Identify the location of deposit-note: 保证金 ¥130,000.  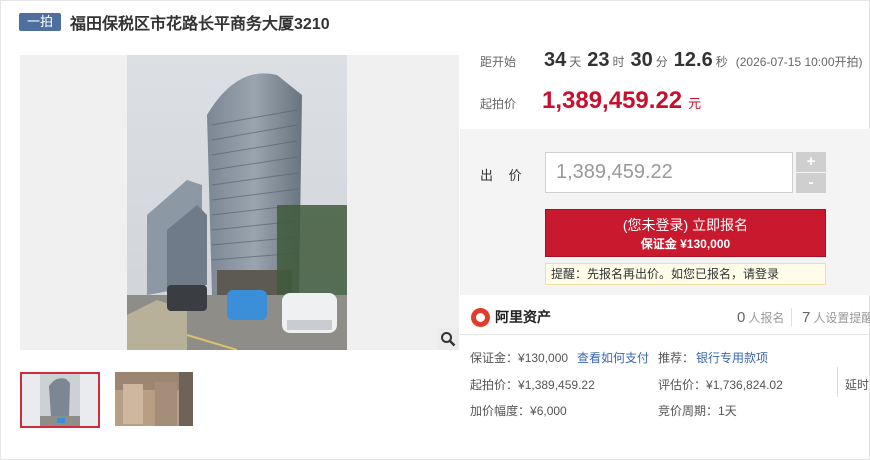
(685, 244).